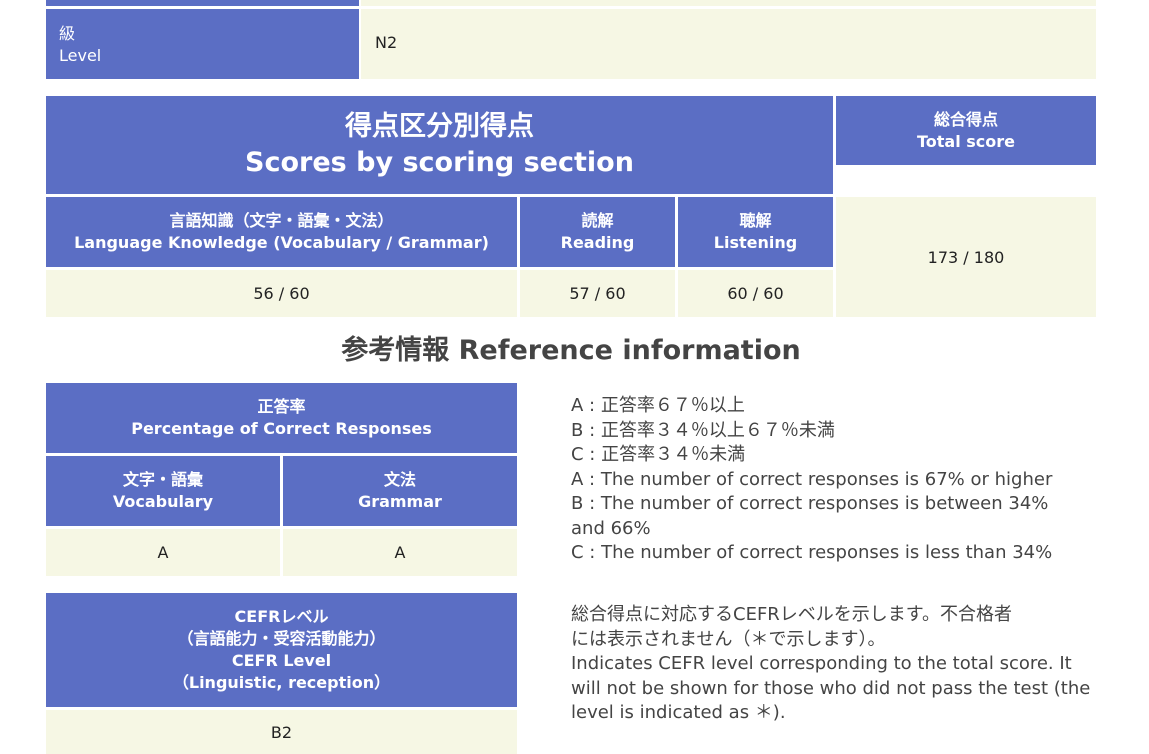 The image size is (1149, 754). I want to click on grade-note-line: C : 正答率３４％未満, so click(658, 454).